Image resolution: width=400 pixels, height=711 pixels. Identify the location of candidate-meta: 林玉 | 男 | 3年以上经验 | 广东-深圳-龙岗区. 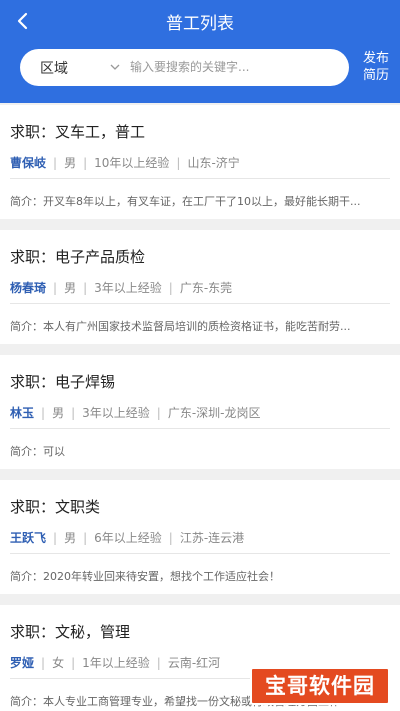
(135, 412).